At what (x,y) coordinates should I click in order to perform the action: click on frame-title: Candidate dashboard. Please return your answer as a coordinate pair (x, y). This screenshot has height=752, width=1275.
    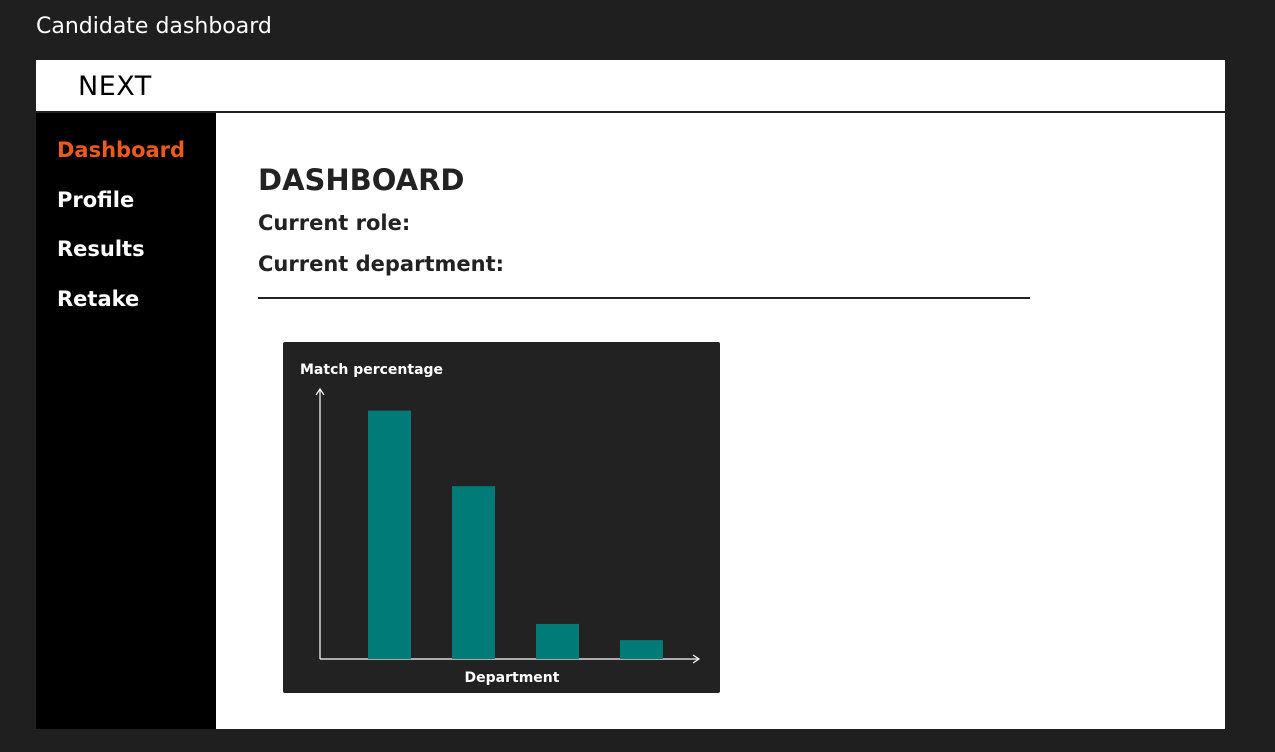
    Looking at the image, I should click on (154, 26).